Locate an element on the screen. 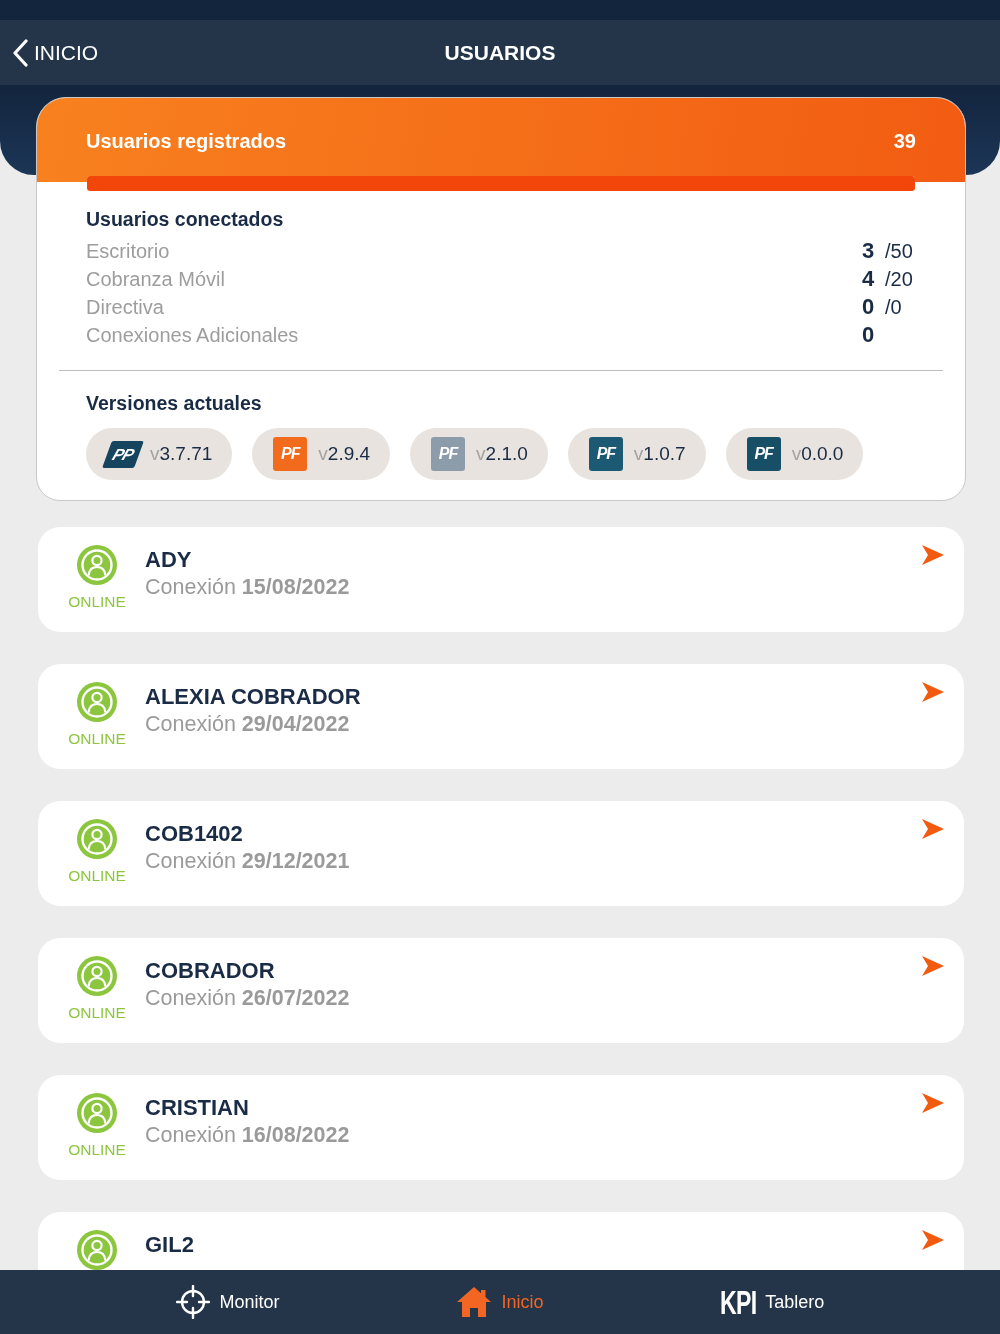 This screenshot has height=1334, width=1000. user-card: ONLINE CRISTIAN Conexión 16/08/2022 is located at coordinates (501, 1127).